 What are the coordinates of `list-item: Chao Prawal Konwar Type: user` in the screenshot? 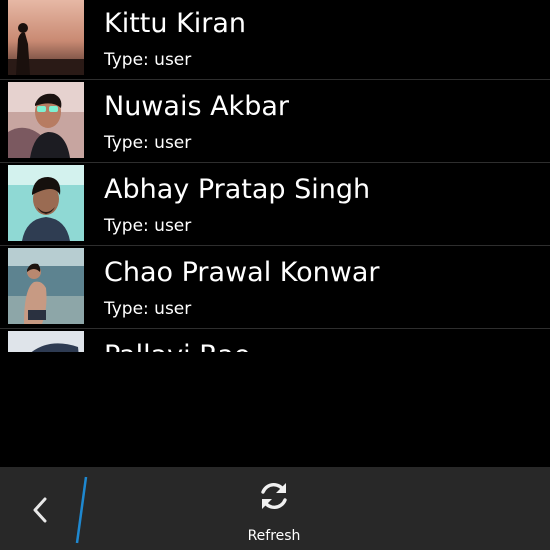 It's located at (275, 288).